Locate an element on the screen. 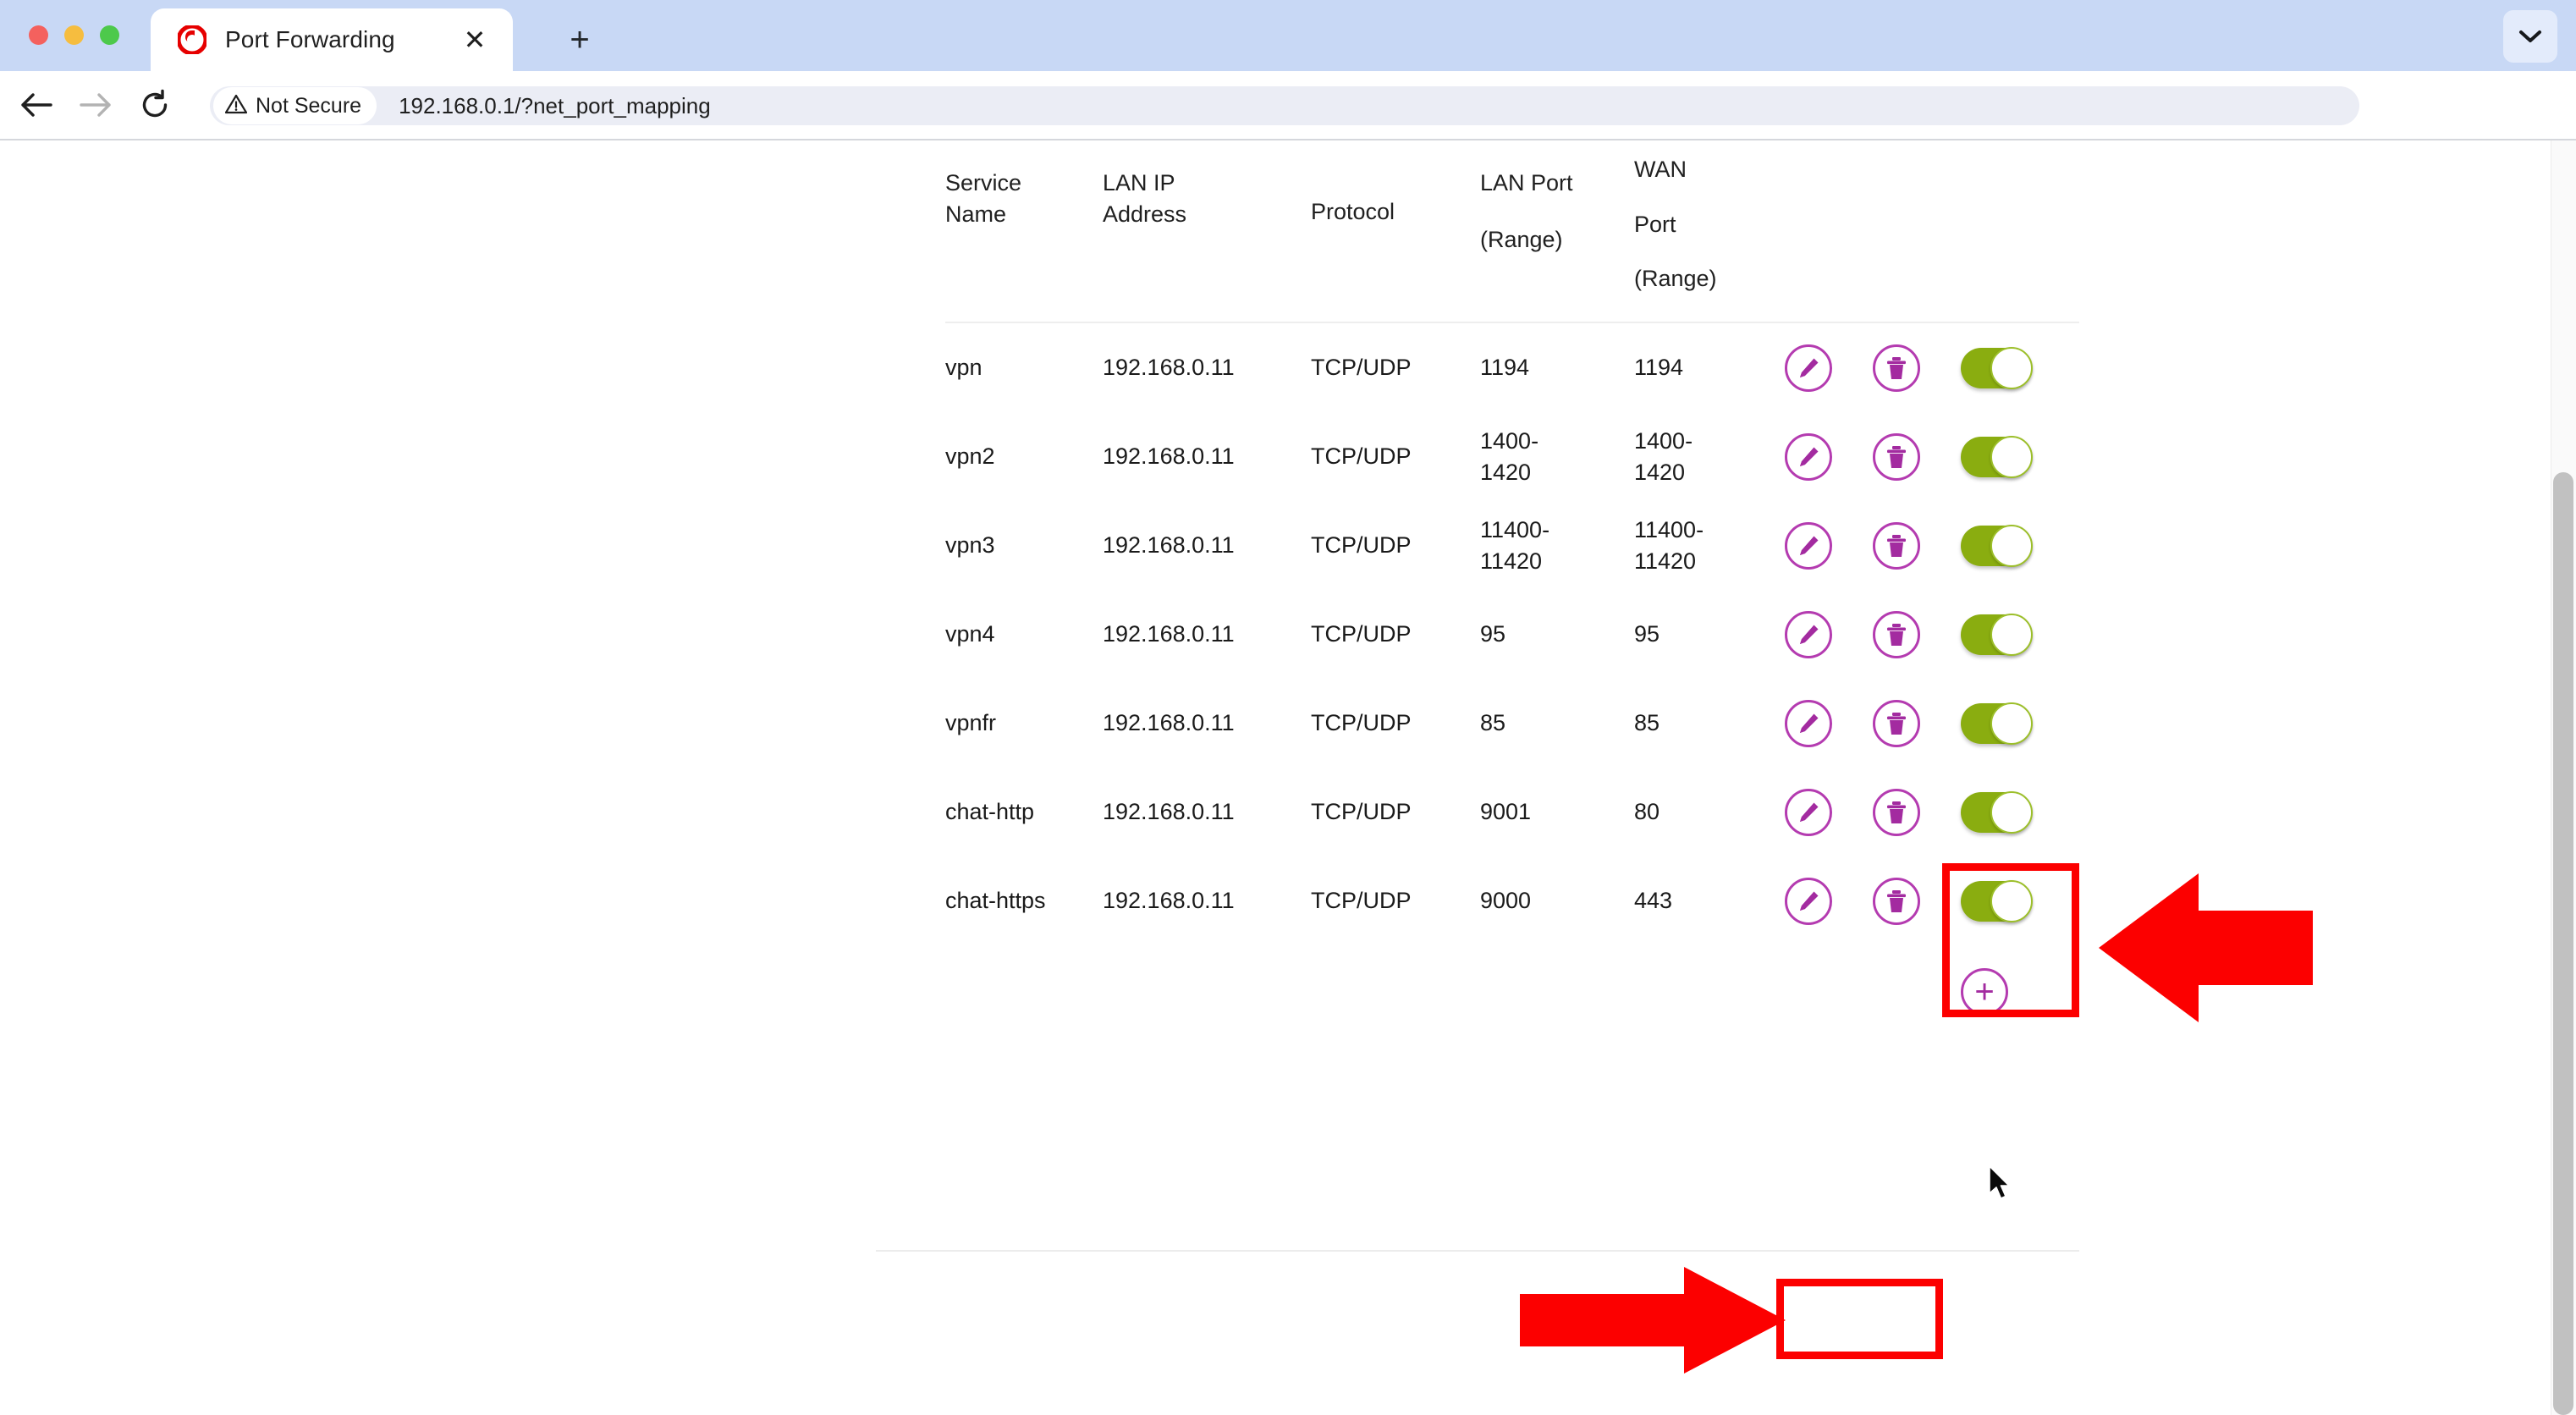 The width and height of the screenshot is (2576, 1415). cell-wan-port: 1194 is located at coordinates (1659, 368).